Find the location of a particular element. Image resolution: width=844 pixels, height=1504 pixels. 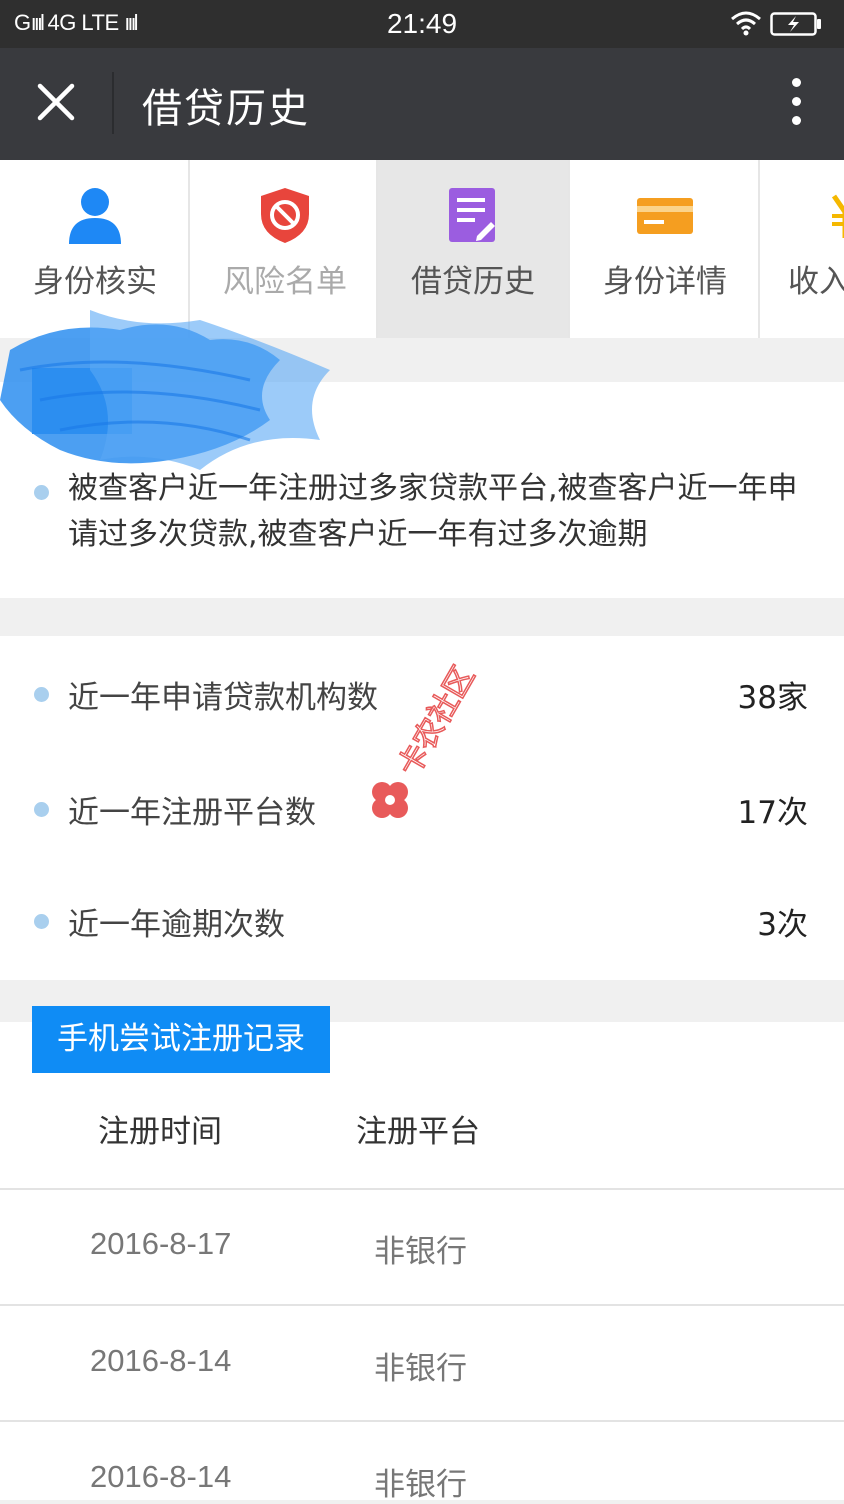

status-bar: Gıııl 4G LTE ıııl 21:49 is located at coordinates (422, 24).